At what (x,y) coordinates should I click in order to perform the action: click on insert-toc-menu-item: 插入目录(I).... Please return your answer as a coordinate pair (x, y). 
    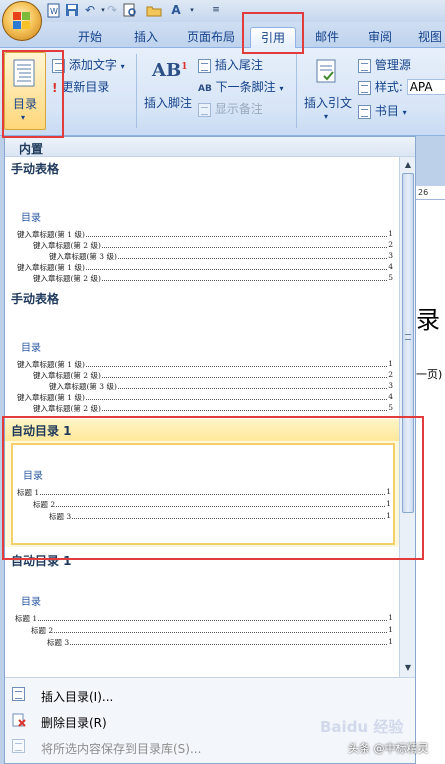
    Looking at the image, I should click on (210, 695).